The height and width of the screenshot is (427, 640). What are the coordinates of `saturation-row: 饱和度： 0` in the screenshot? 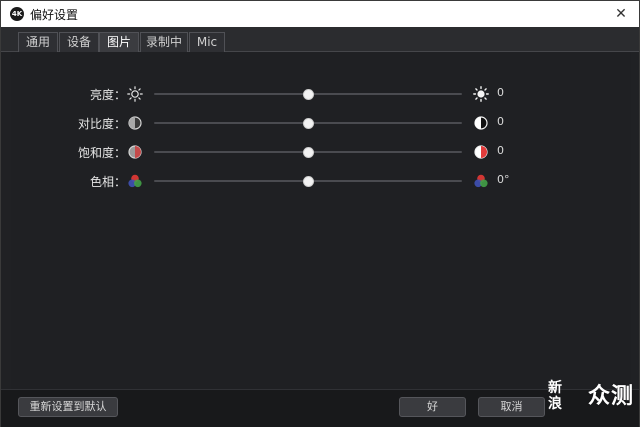 It's located at (321, 152).